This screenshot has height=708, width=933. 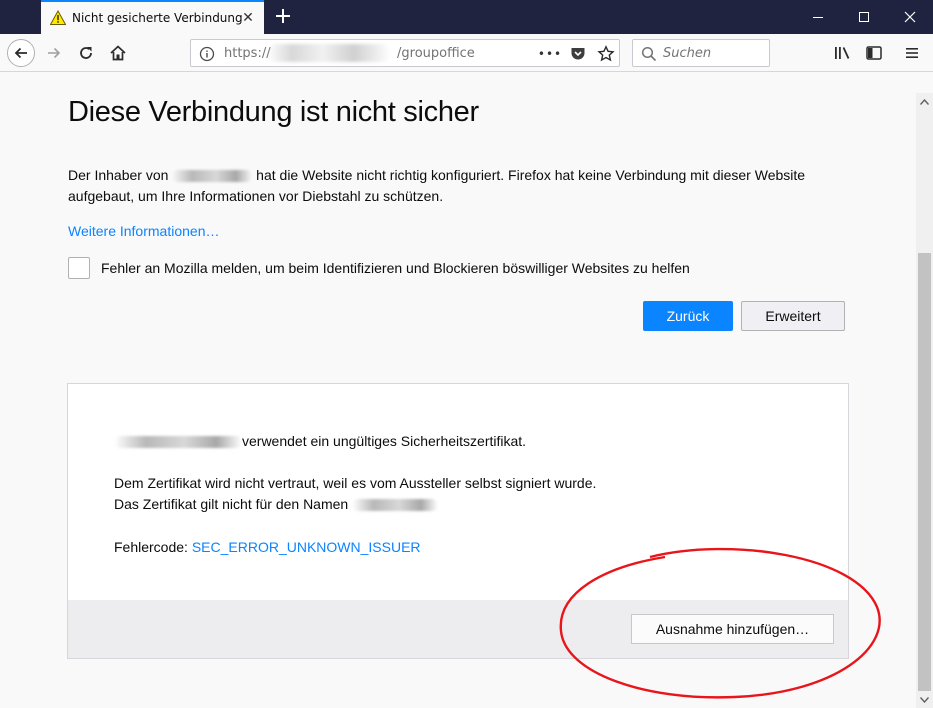 I want to click on scroll-down-arrow-icon, so click(x=924, y=699).